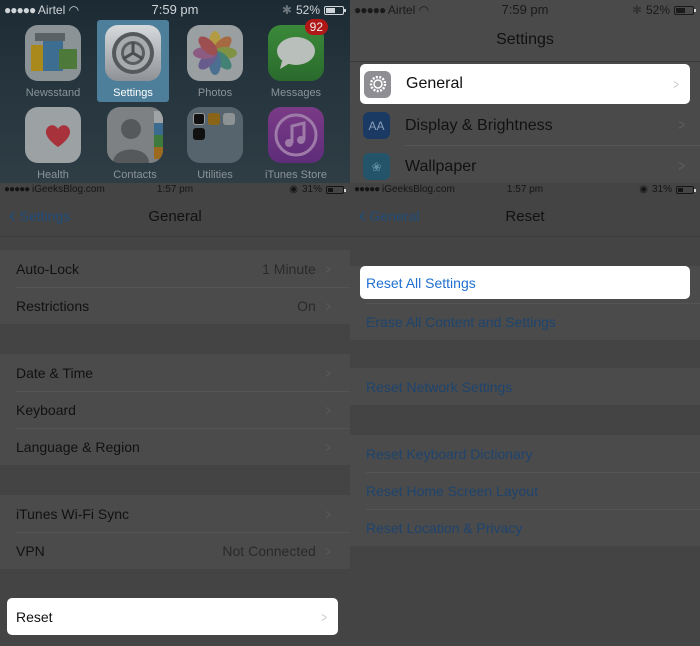  I want to click on reset-group: Reset Network Settings, so click(525, 386).